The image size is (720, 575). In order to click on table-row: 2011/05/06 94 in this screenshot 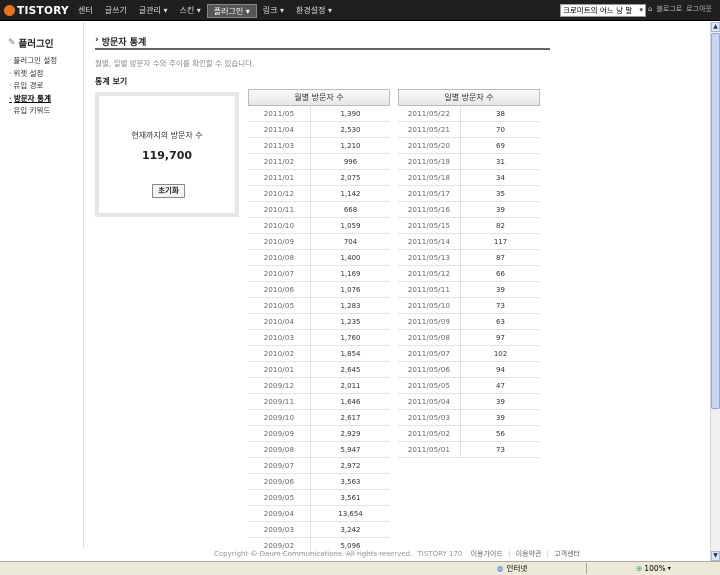, I will do `click(469, 370)`.